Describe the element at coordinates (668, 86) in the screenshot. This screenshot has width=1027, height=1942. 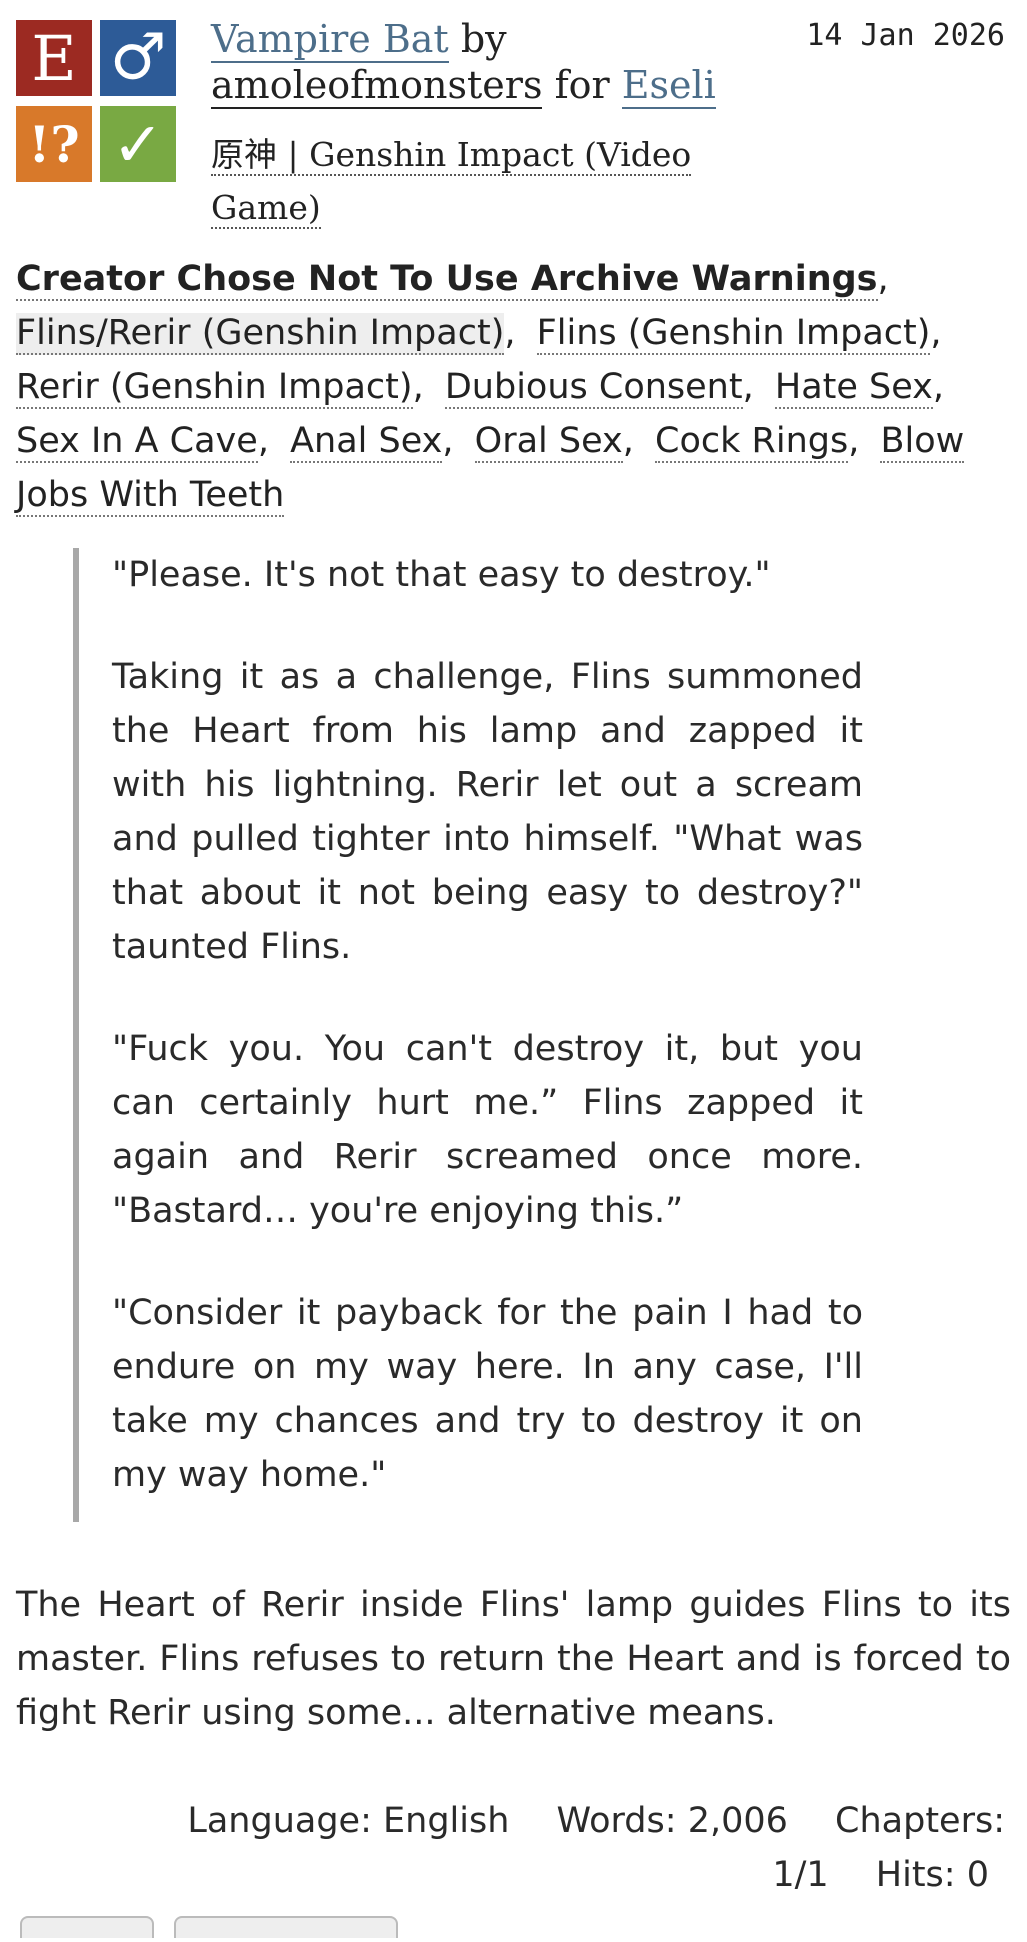
I see `recipient-link: Eseli` at that location.